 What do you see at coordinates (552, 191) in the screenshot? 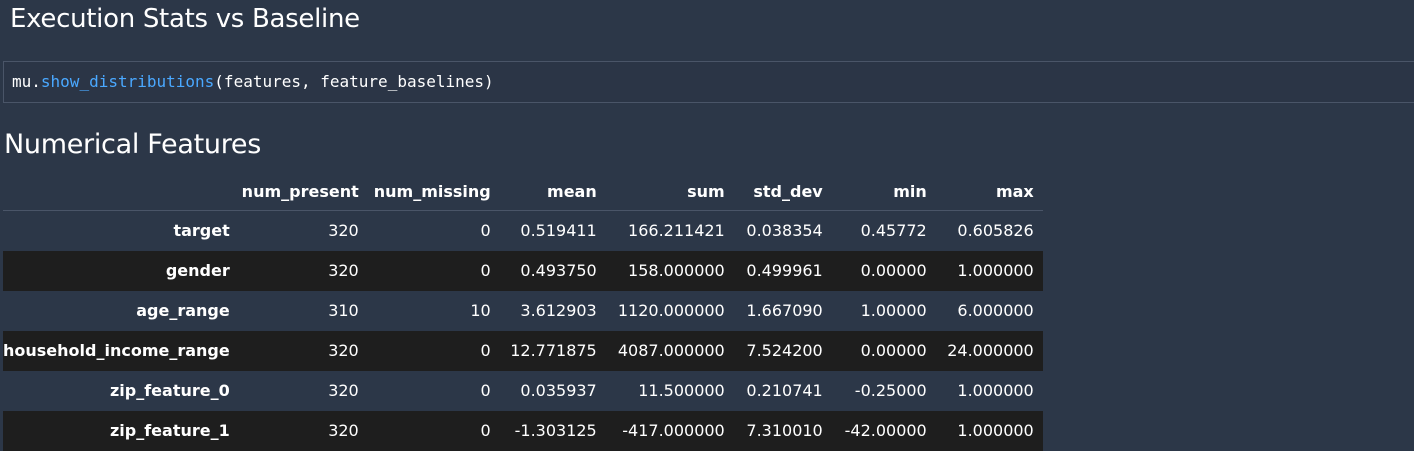
I see `column-header-mean: mean` at bounding box center [552, 191].